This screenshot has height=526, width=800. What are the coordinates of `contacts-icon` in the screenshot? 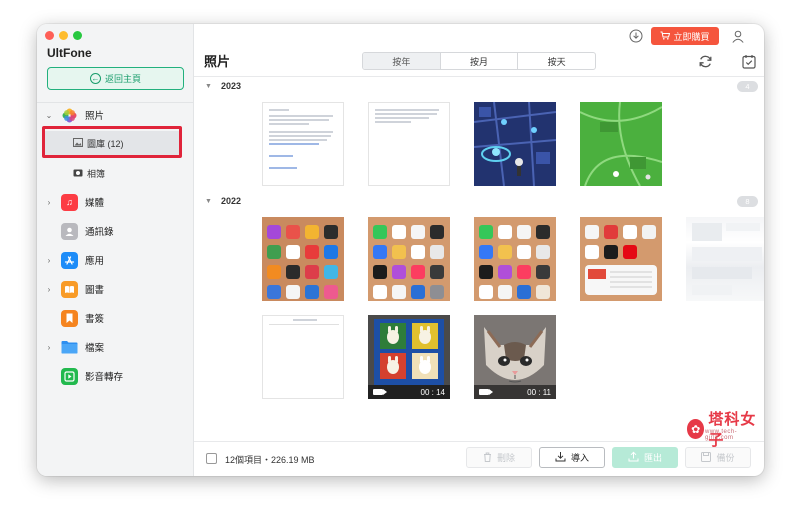 It's located at (69, 231).